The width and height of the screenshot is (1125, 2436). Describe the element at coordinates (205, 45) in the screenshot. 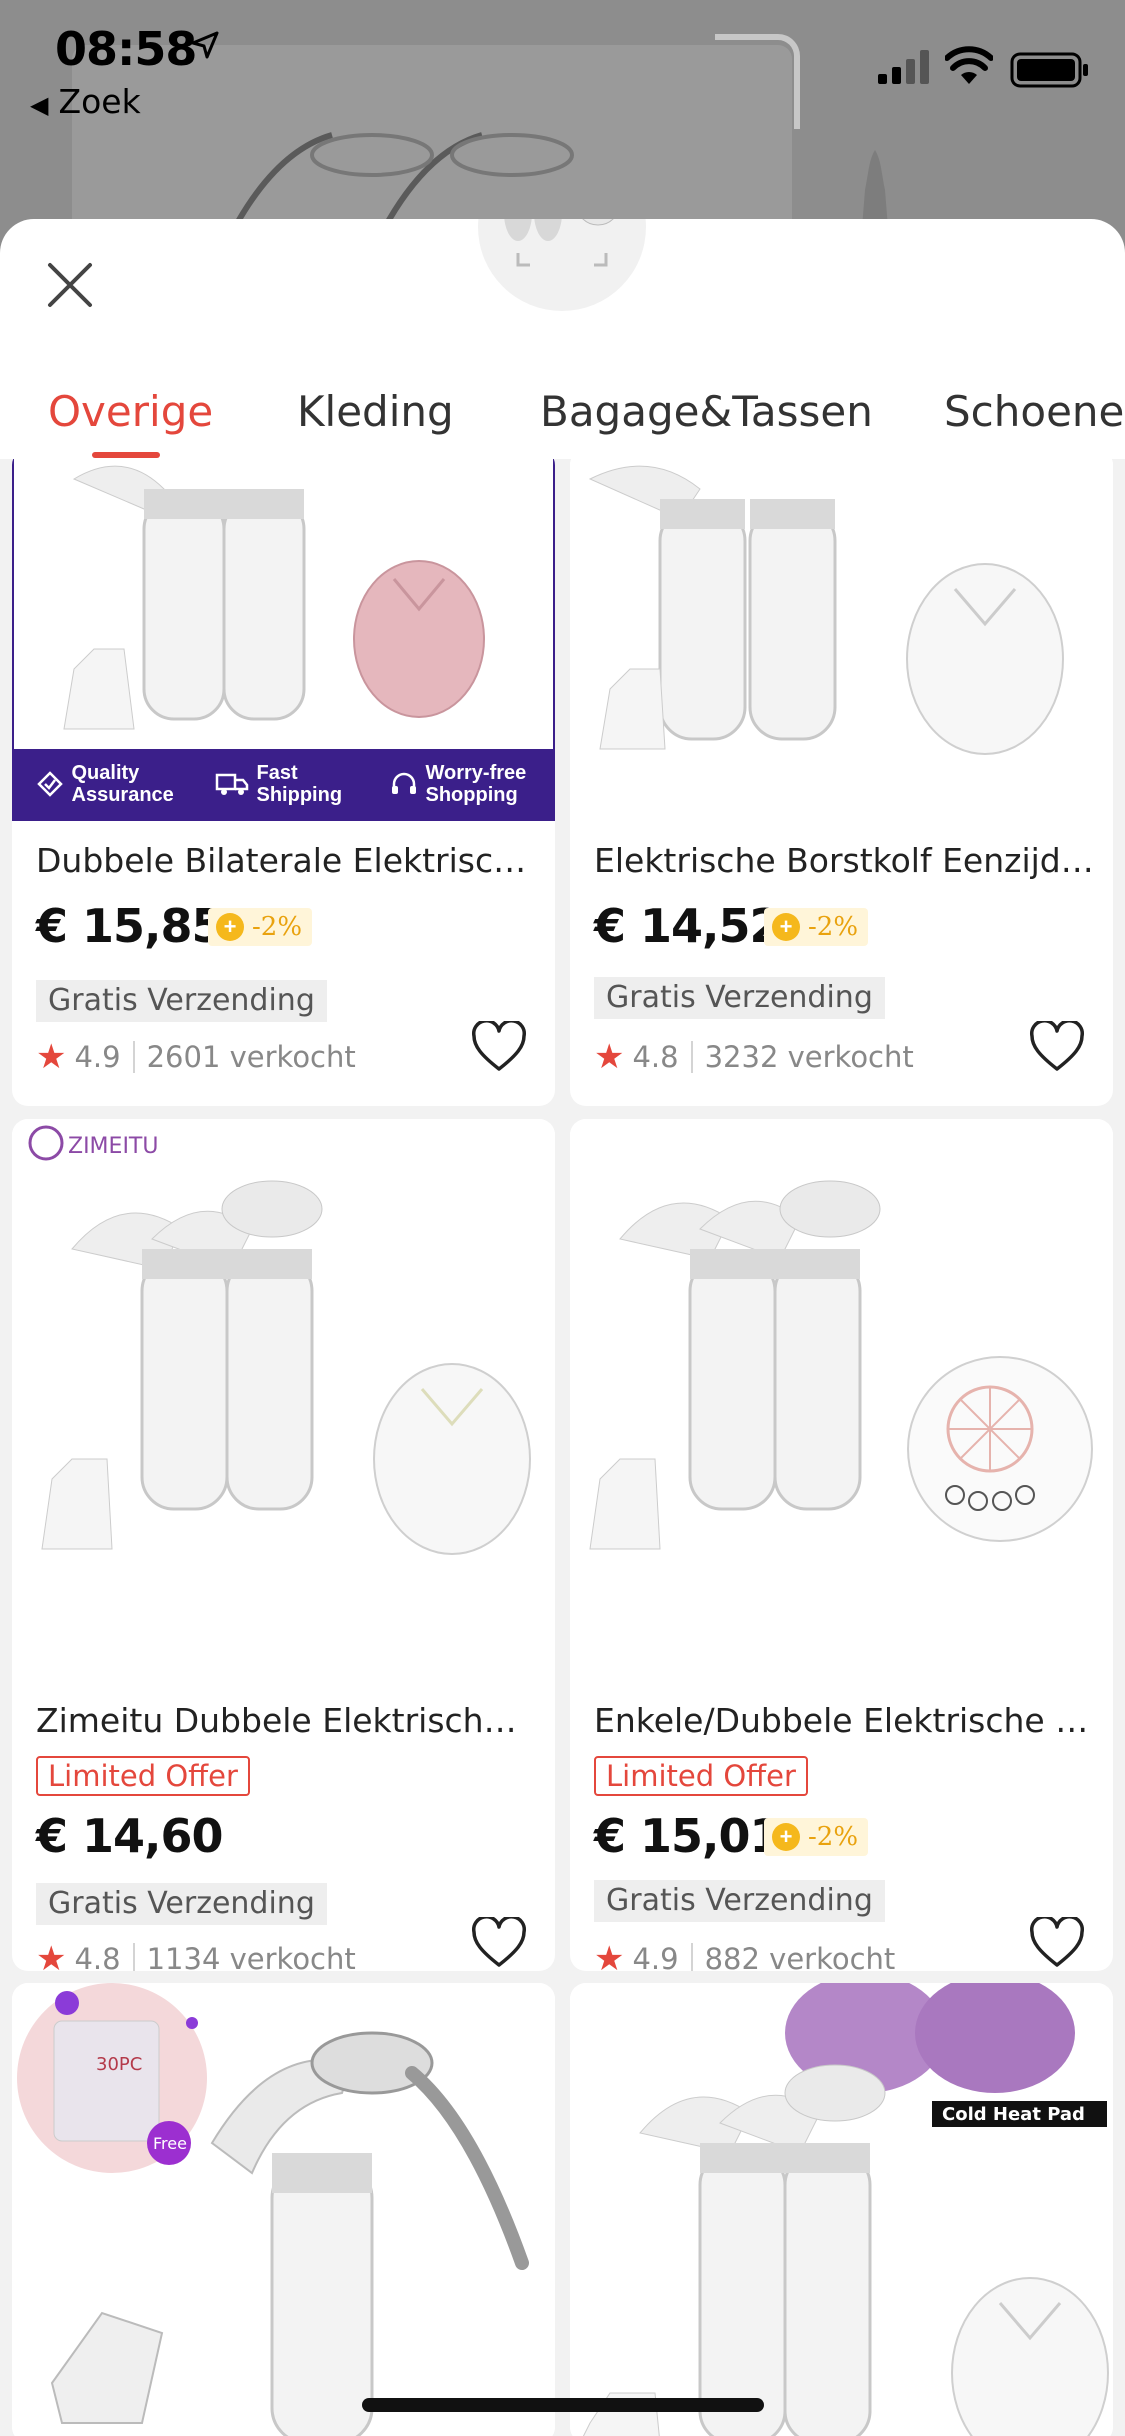

I see `location-arrow-icon` at that location.